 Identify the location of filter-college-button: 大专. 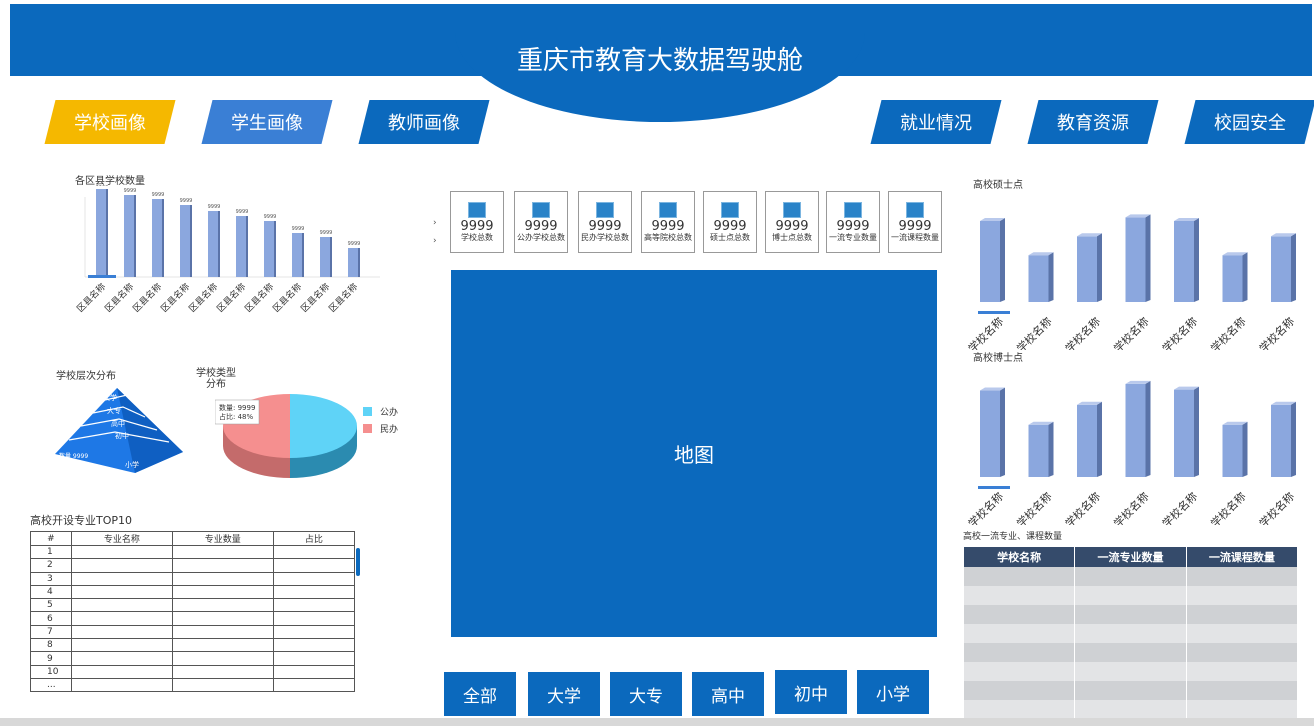
(646, 694).